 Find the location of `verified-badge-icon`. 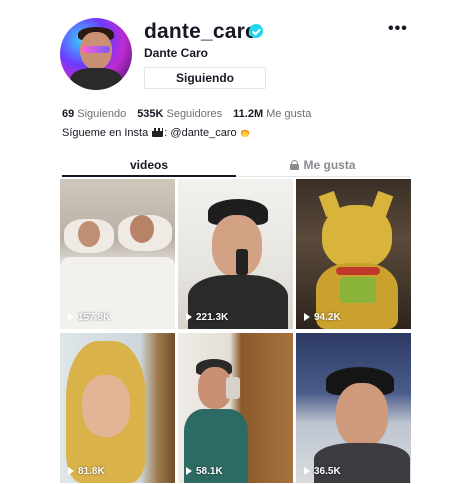

verified-badge-icon is located at coordinates (256, 31).